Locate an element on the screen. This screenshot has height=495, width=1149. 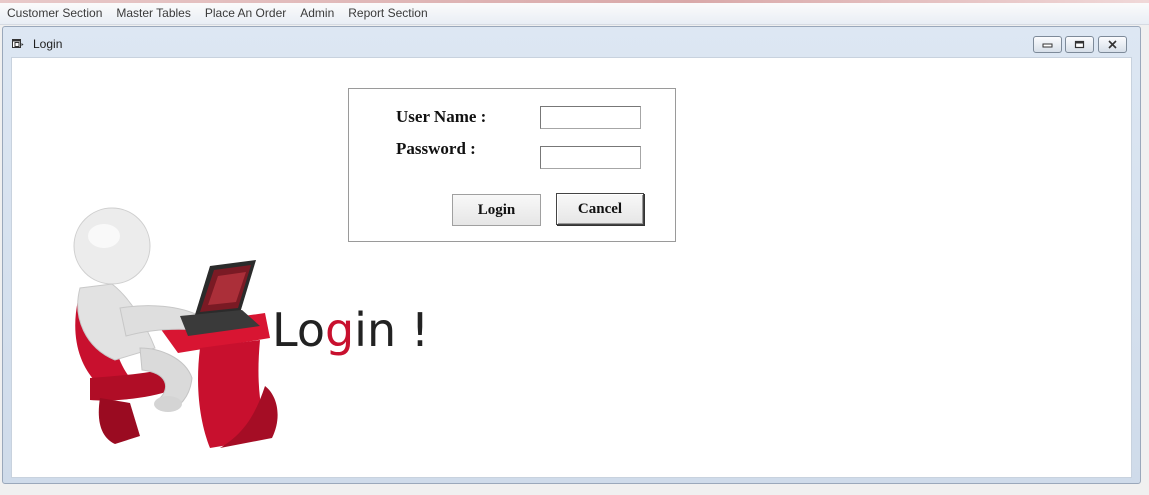
minimize-button is located at coordinates (1047, 44).